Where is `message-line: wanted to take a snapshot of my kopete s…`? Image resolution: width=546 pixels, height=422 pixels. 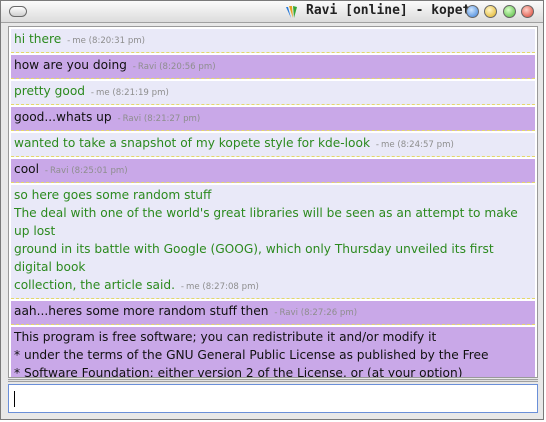 message-line: wanted to take a snapshot of my kopete s… is located at coordinates (192, 143).